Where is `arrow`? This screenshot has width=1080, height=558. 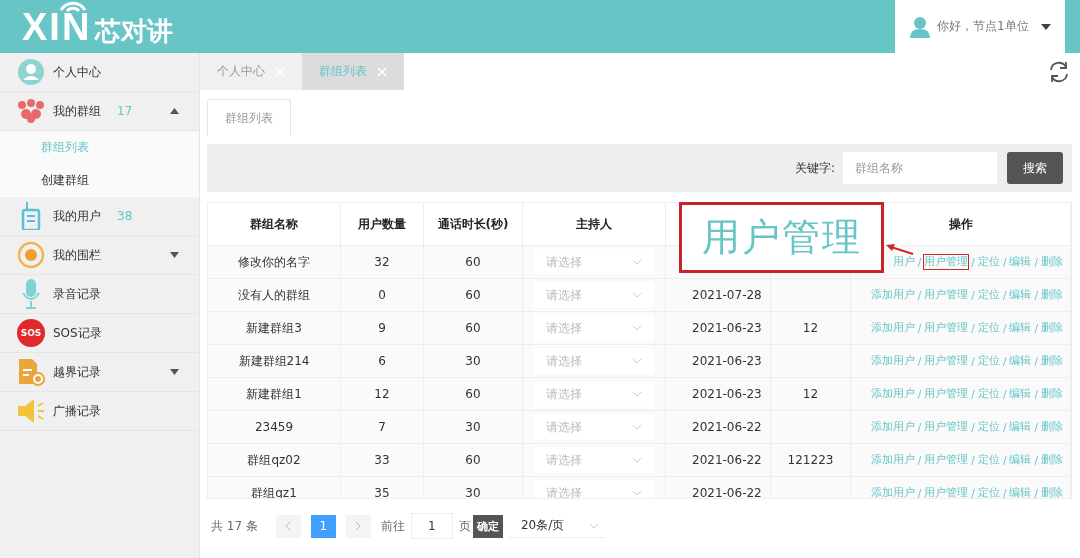
arrow is located at coordinates (900, 249).